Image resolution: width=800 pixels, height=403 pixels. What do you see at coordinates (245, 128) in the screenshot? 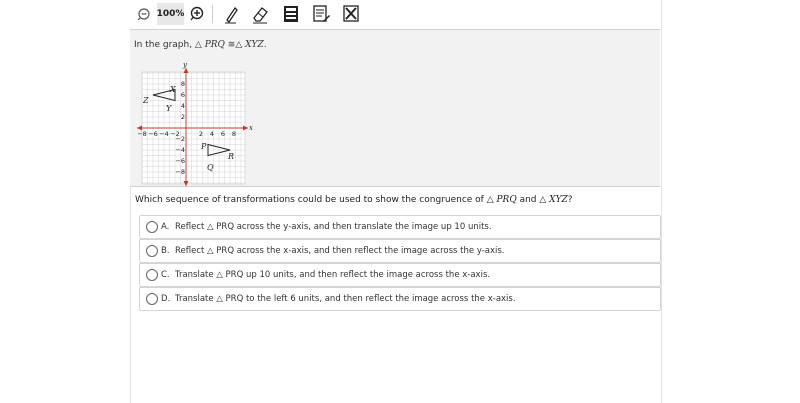
I see `x-axis-arrow` at bounding box center [245, 128].